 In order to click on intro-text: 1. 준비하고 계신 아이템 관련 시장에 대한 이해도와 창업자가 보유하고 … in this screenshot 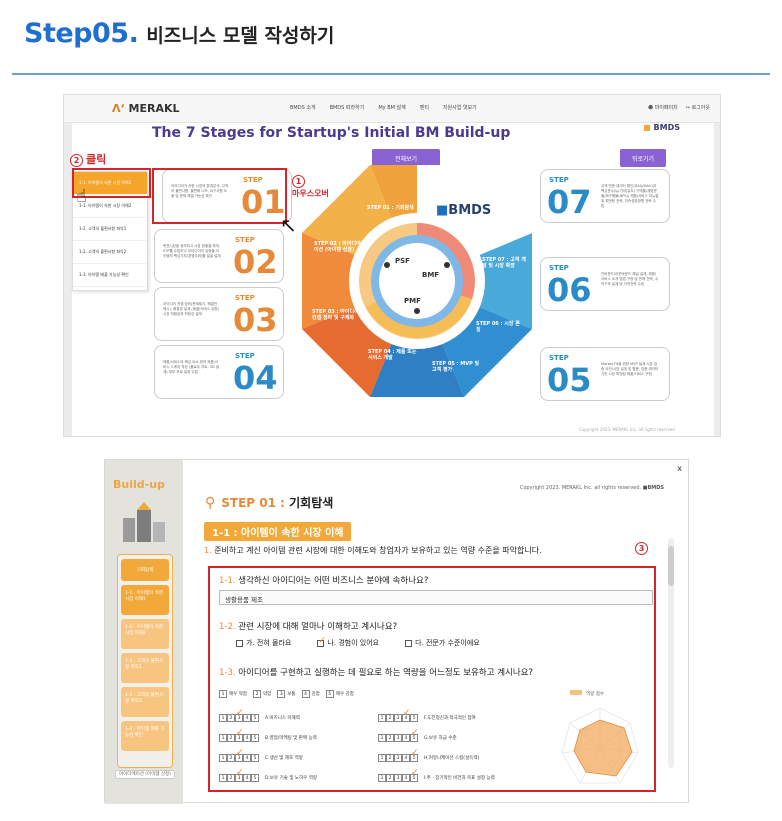, I will do `click(373, 550)`.